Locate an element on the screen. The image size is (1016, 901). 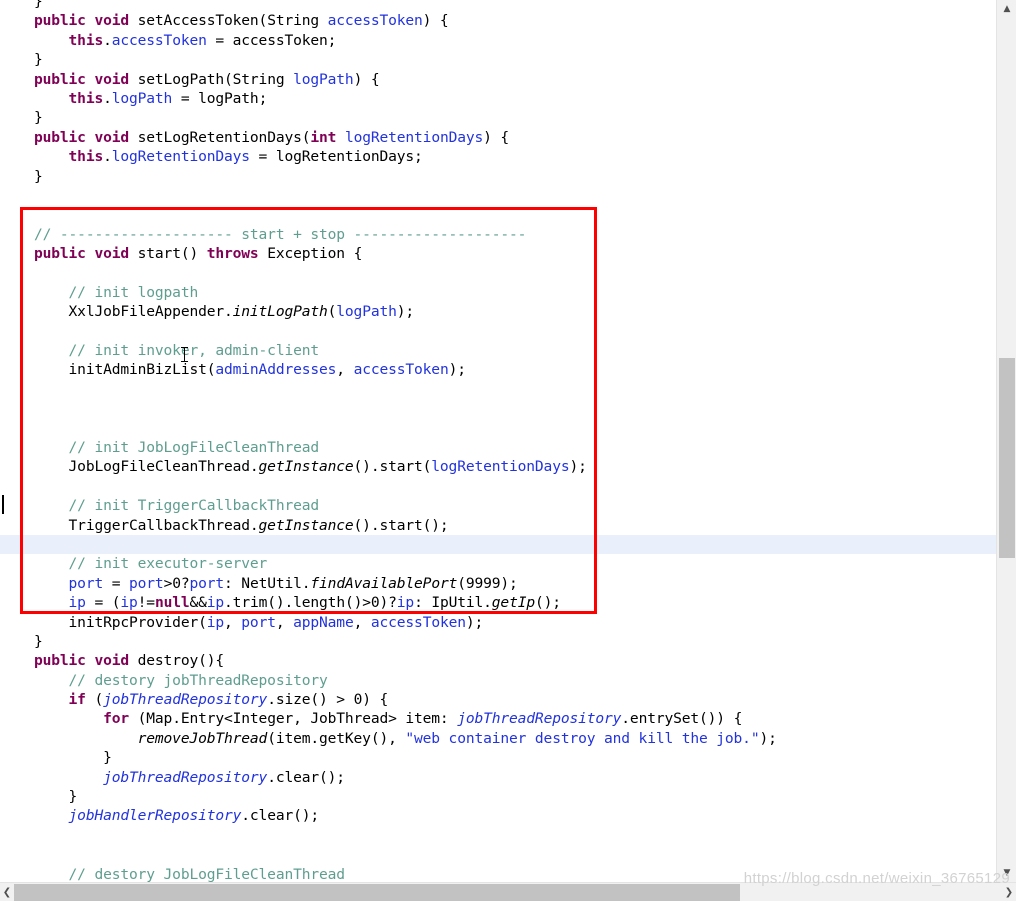
horizontal-scrollbar-thumb is located at coordinates (377, 892).